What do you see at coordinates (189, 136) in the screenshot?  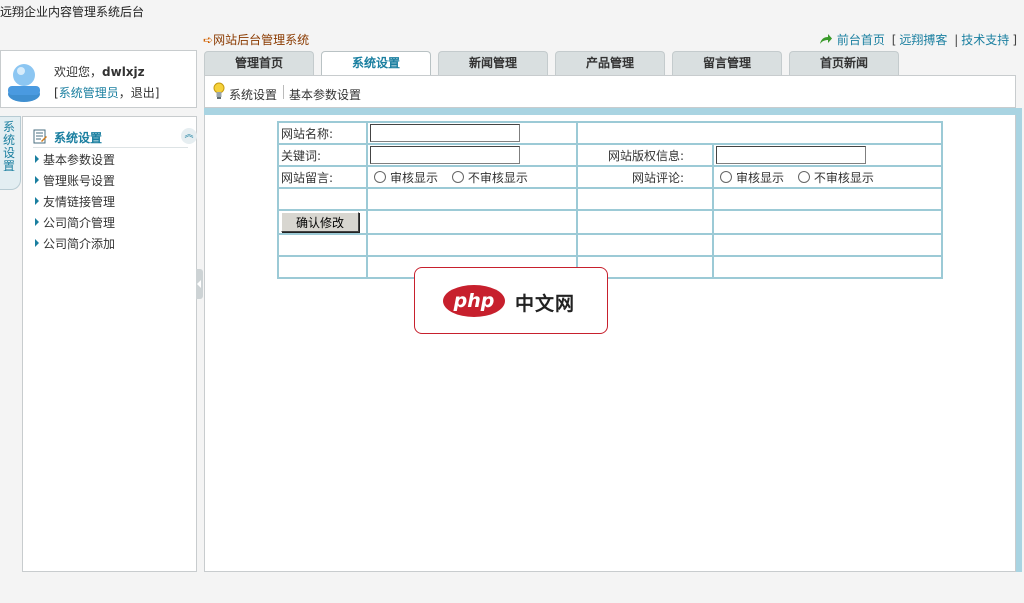 I see `chevron-up-icon: ︽` at bounding box center [189, 136].